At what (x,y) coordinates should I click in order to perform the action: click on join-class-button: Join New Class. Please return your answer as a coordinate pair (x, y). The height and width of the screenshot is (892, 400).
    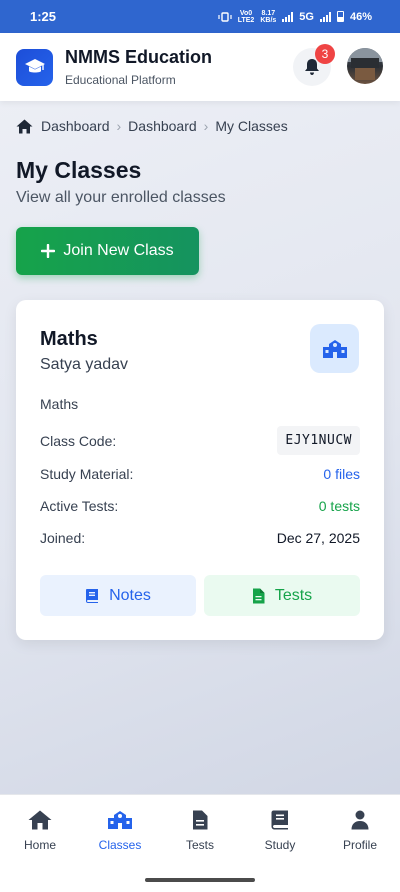
    Looking at the image, I should click on (107, 251).